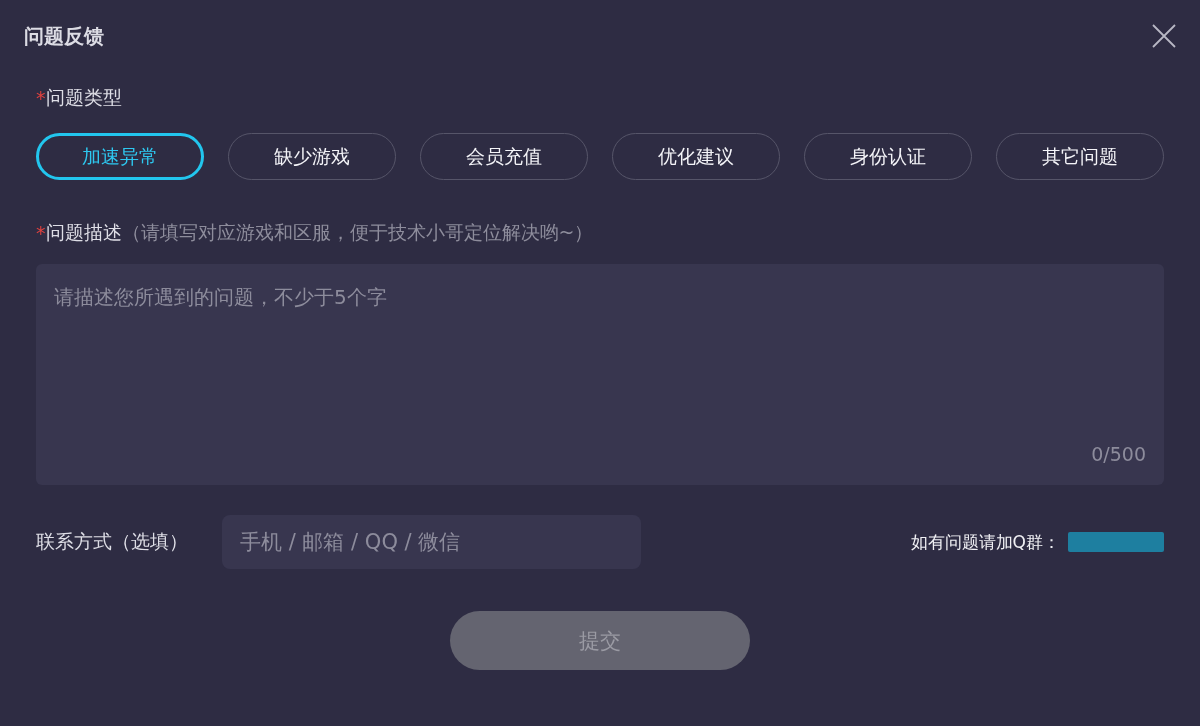  I want to click on window-title: 问题反馈, so click(64, 36).